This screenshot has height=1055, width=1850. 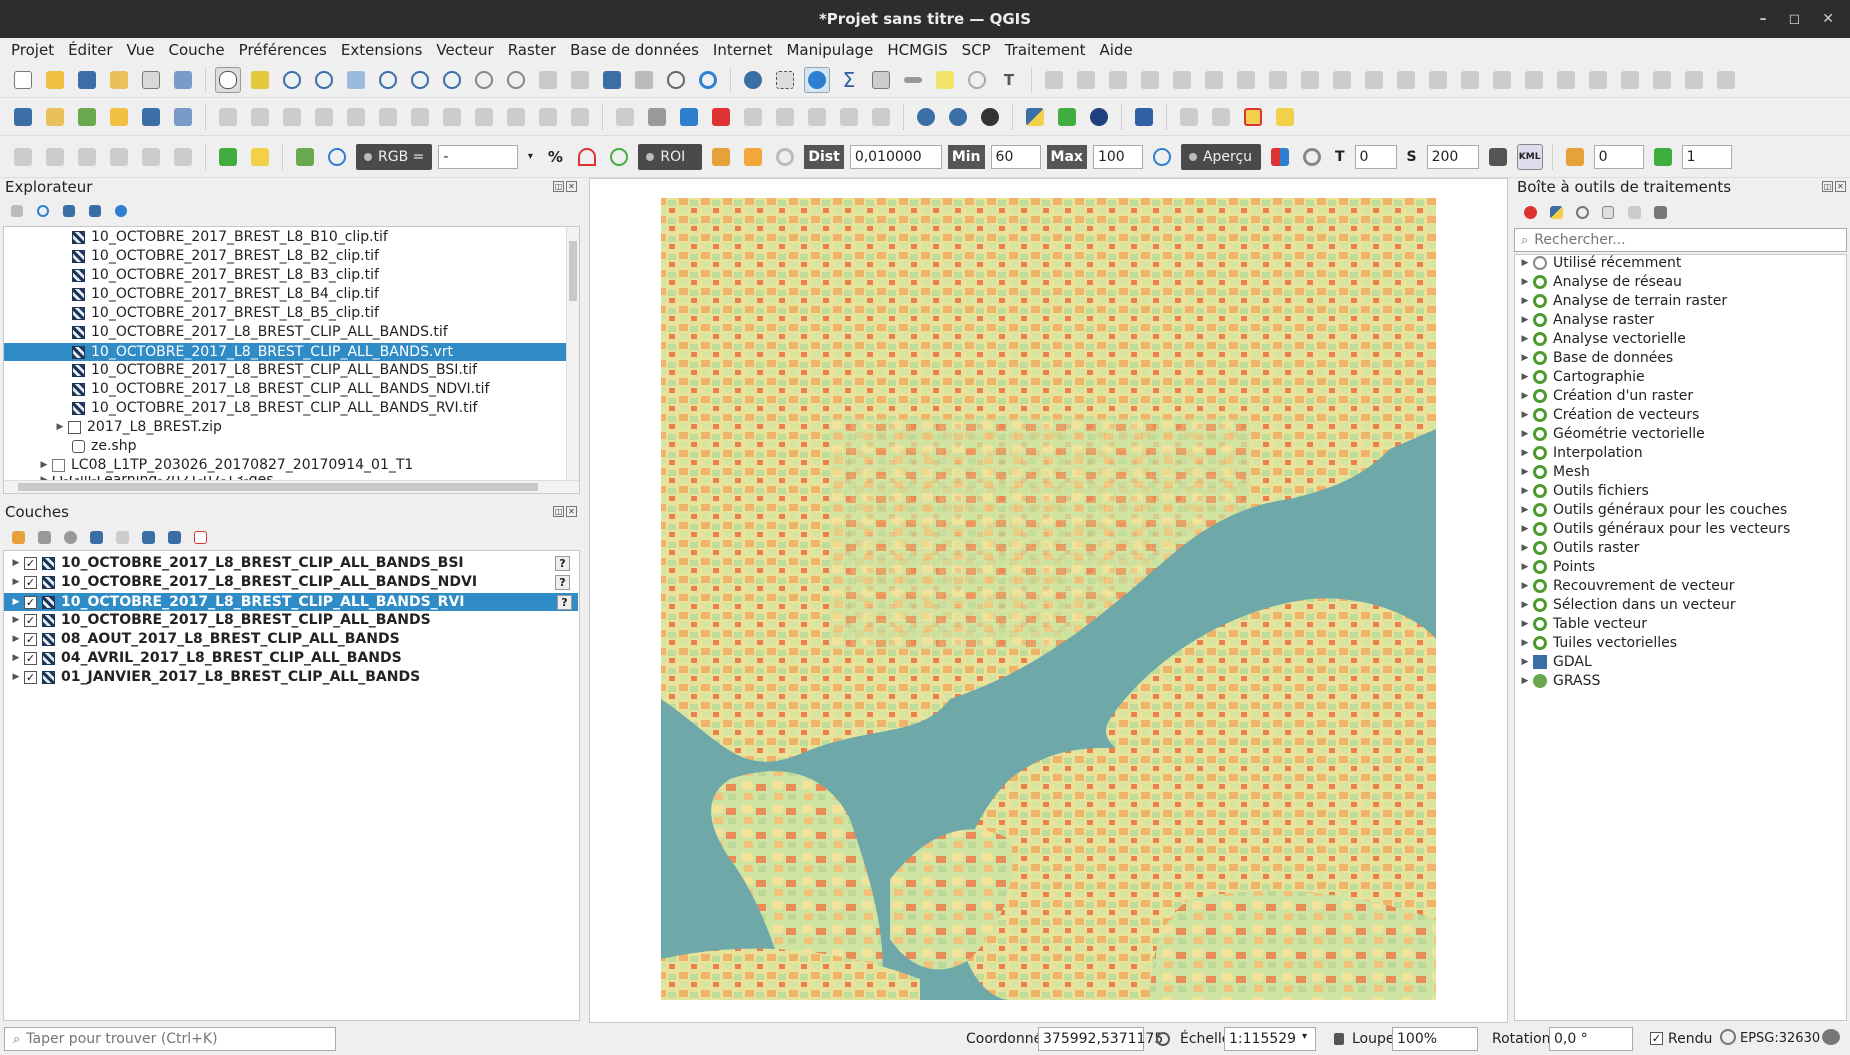 I want to click on copy-icon, so click(x=484, y=117).